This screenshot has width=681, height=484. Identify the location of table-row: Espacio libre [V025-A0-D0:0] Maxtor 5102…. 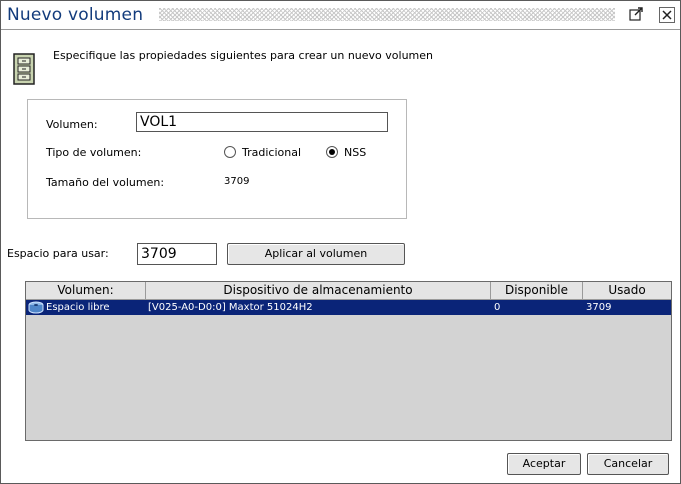
(348, 307).